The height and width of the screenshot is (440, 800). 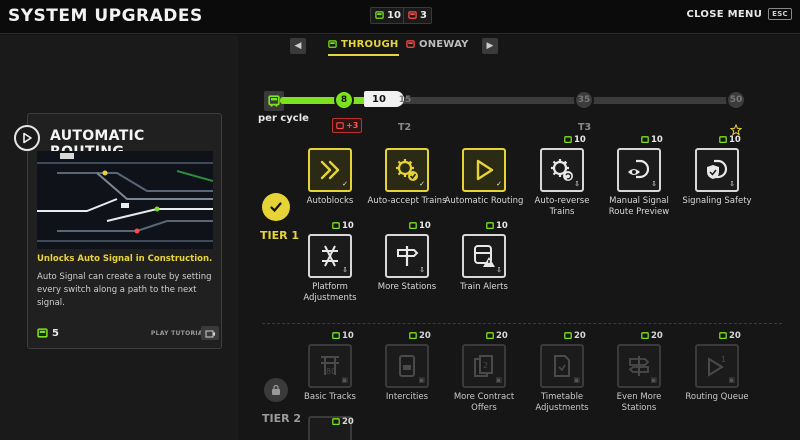 I want to click on check-icon, so click(x=276, y=207).